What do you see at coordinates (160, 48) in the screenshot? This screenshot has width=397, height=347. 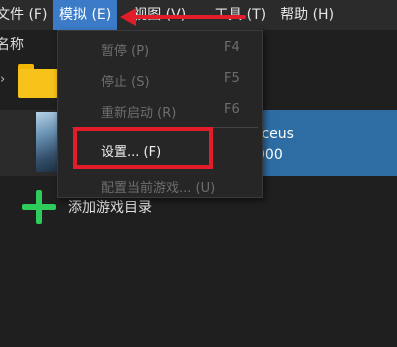 I see `menu-item-pause: 暂停 (P) F4` at bounding box center [160, 48].